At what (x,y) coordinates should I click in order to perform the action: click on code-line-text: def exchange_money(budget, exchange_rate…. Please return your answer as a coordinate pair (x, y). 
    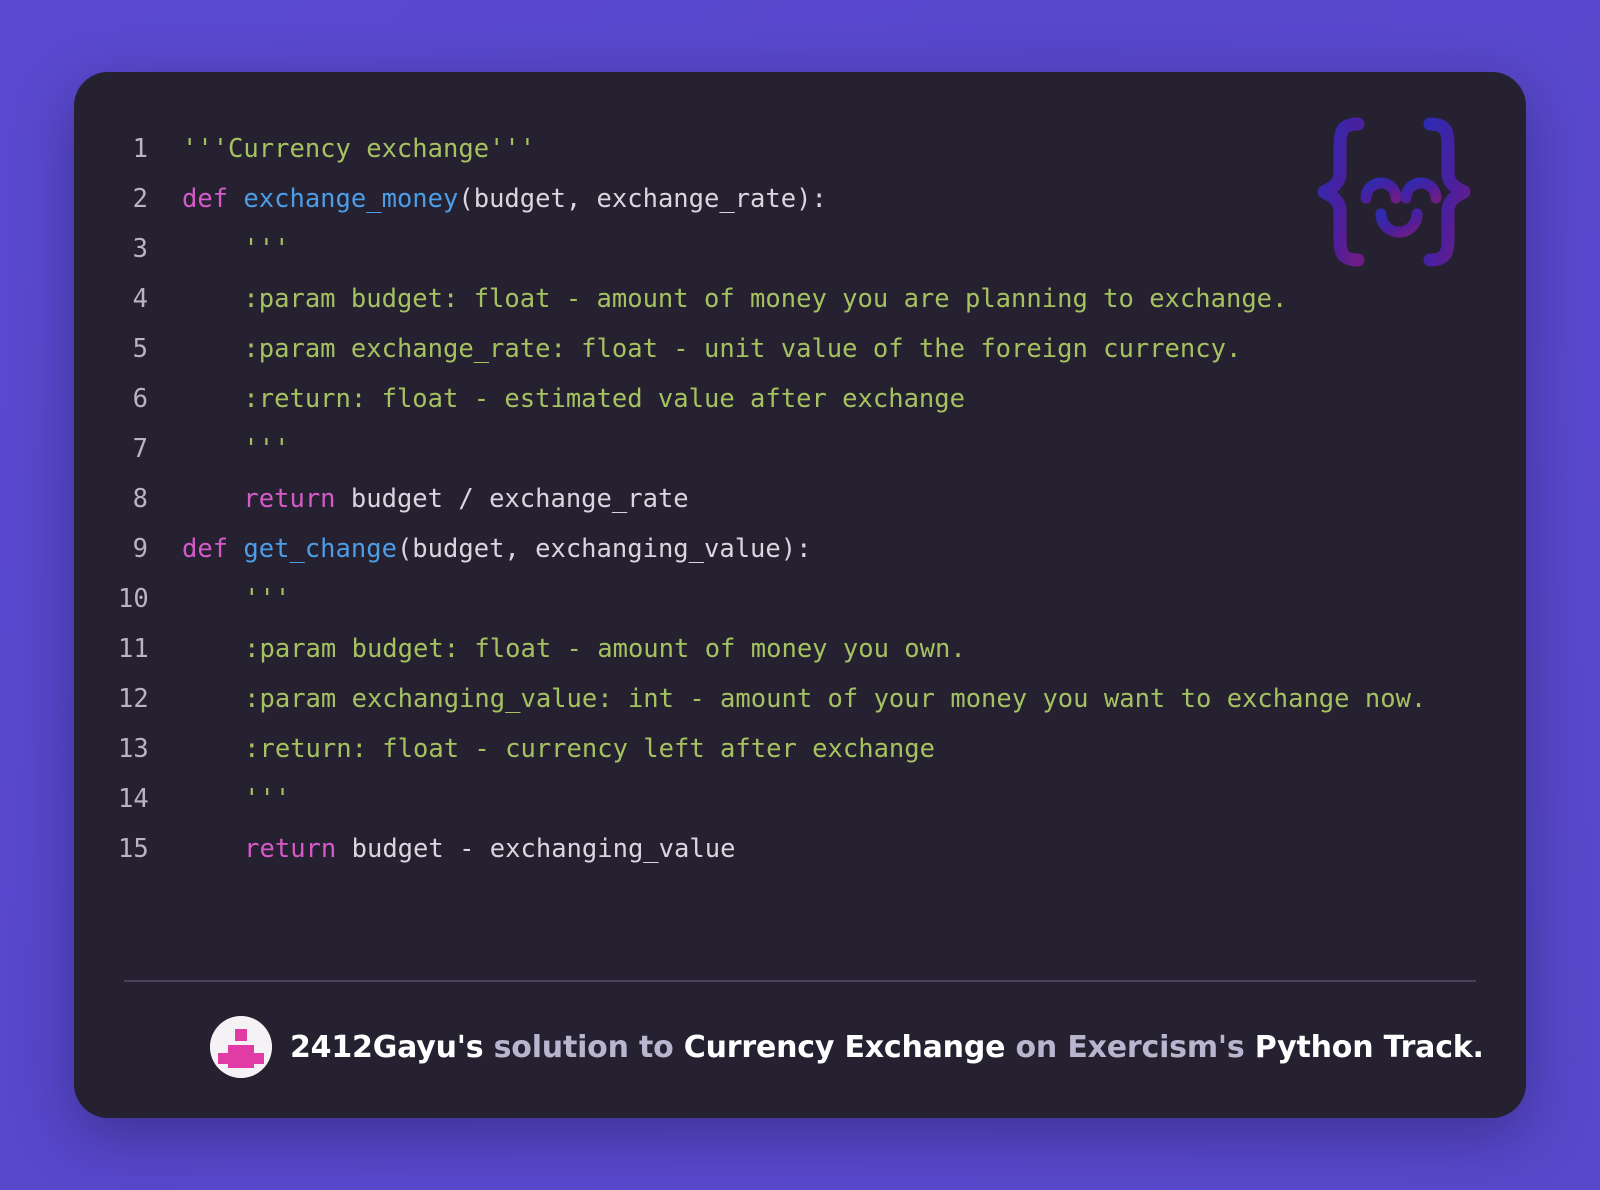
    Looking at the image, I should click on (832, 199).